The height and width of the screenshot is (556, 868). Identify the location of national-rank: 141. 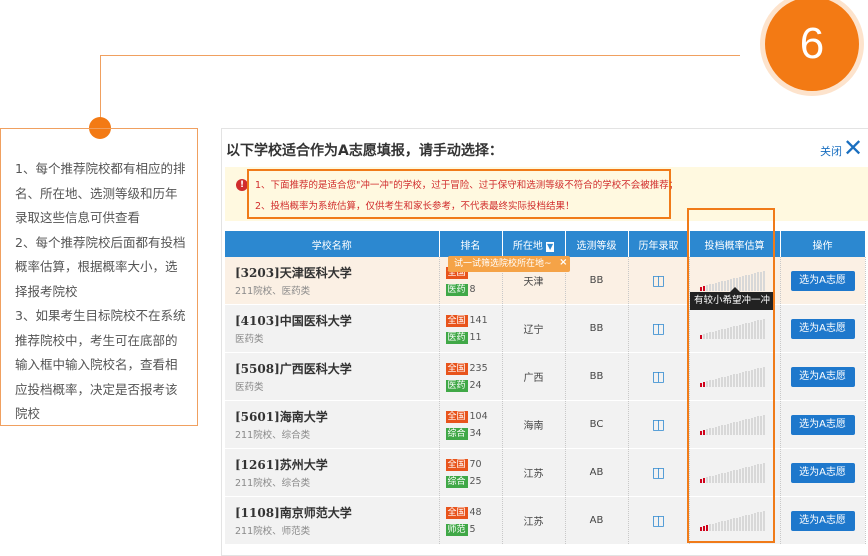
(478, 320).